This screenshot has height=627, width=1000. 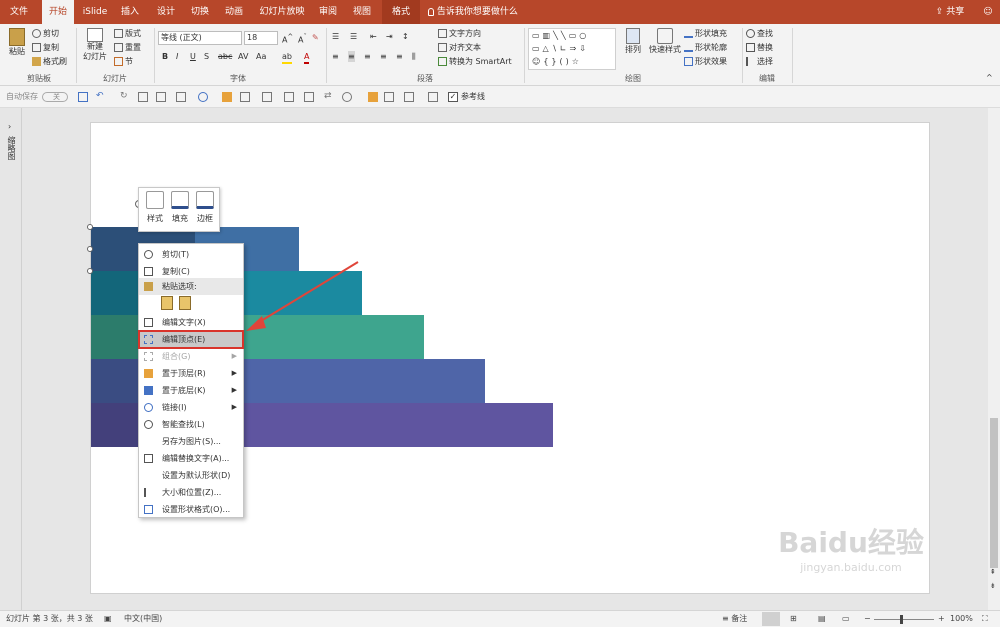 I want to click on layout-button: 版式, so click(x=127, y=33).